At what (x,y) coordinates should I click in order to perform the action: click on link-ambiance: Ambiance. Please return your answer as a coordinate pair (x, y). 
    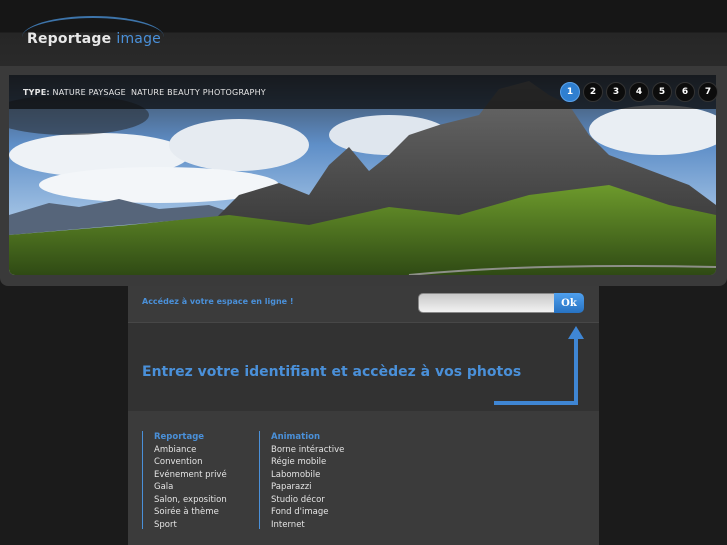
    Looking at the image, I should click on (190, 450).